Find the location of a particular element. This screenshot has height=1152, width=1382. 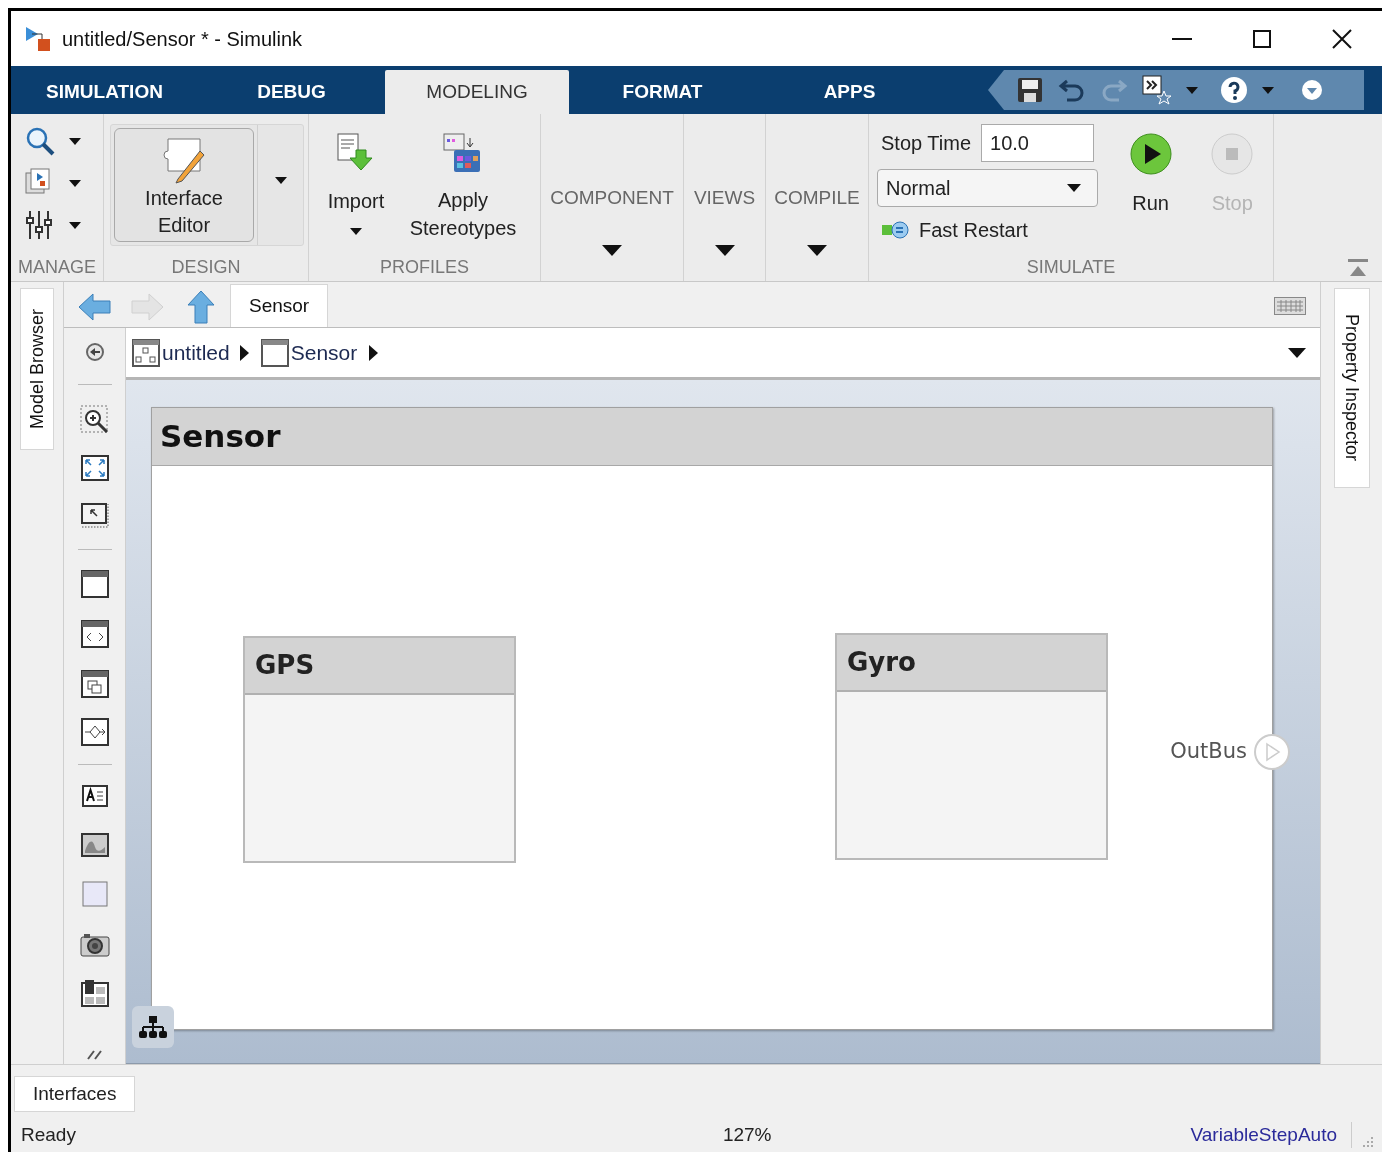

play-icon is located at coordinates (1150, 154).